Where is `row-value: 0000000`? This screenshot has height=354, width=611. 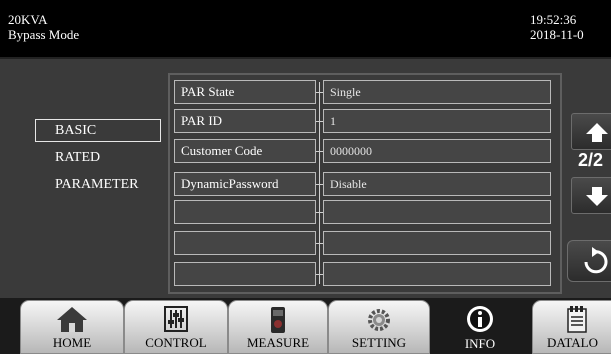
row-value: 0000000 is located at coordinates (437, 151).